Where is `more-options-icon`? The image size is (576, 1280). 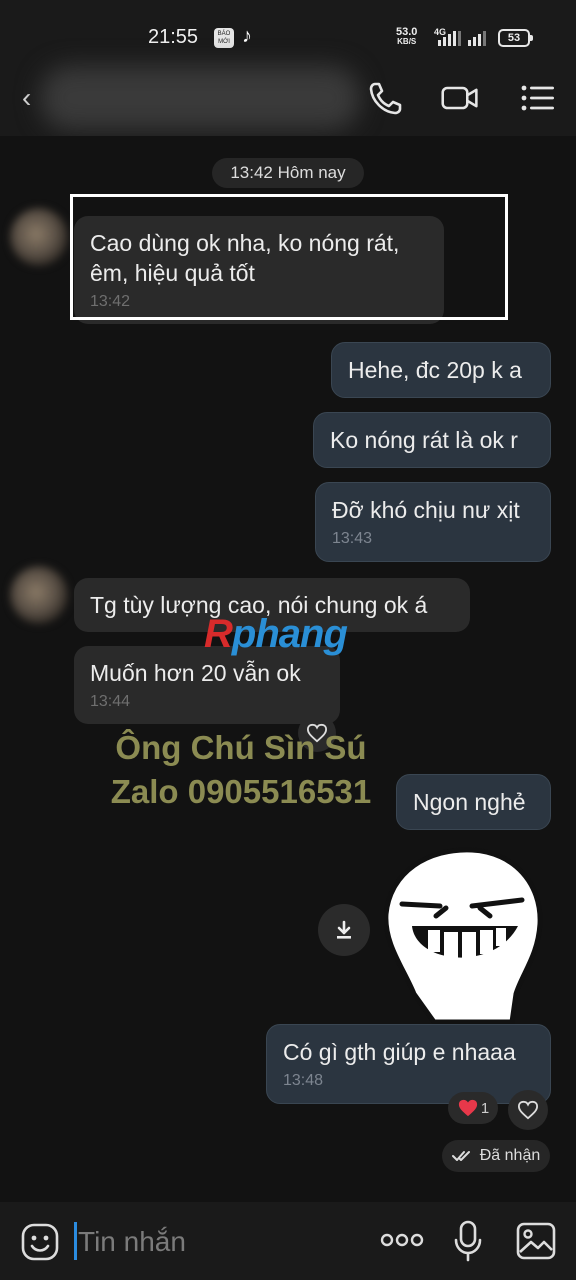
more-options-icon is located at coordinates (402, 1240).